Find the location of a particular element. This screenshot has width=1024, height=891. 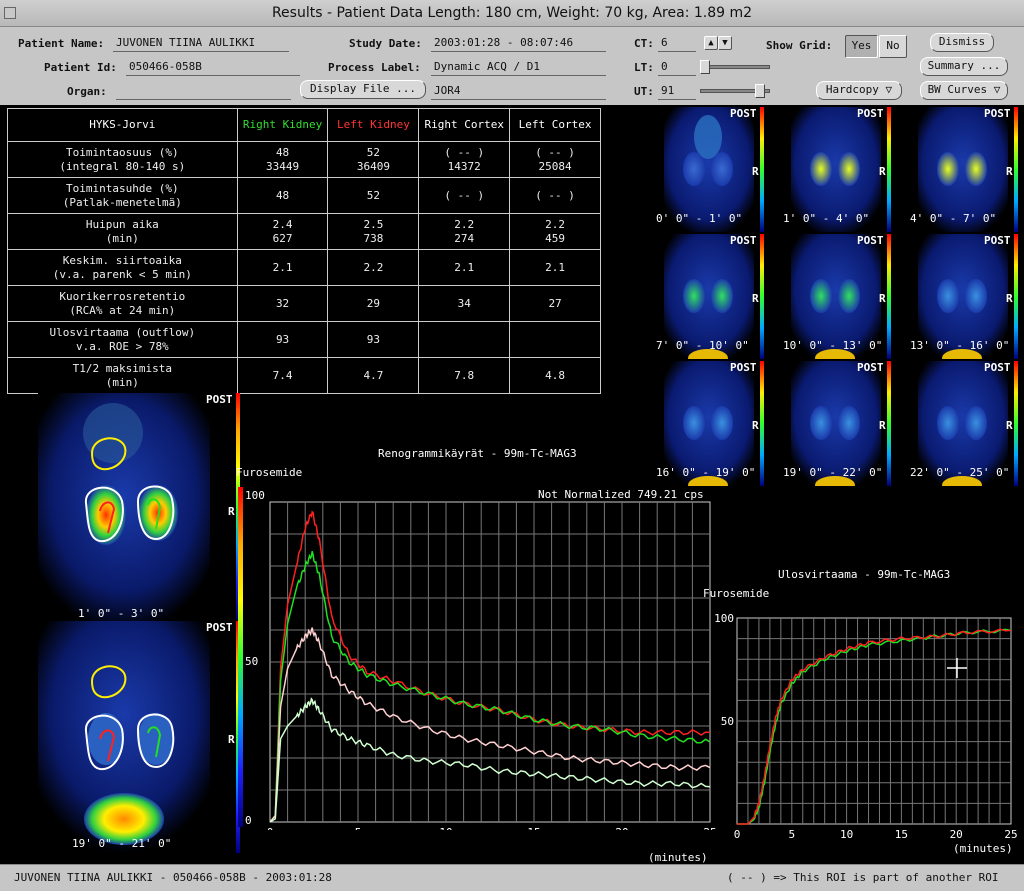

frame-thumbnail: POST R 1' 0" - 4' 0" is located at coordinates (837, 169).